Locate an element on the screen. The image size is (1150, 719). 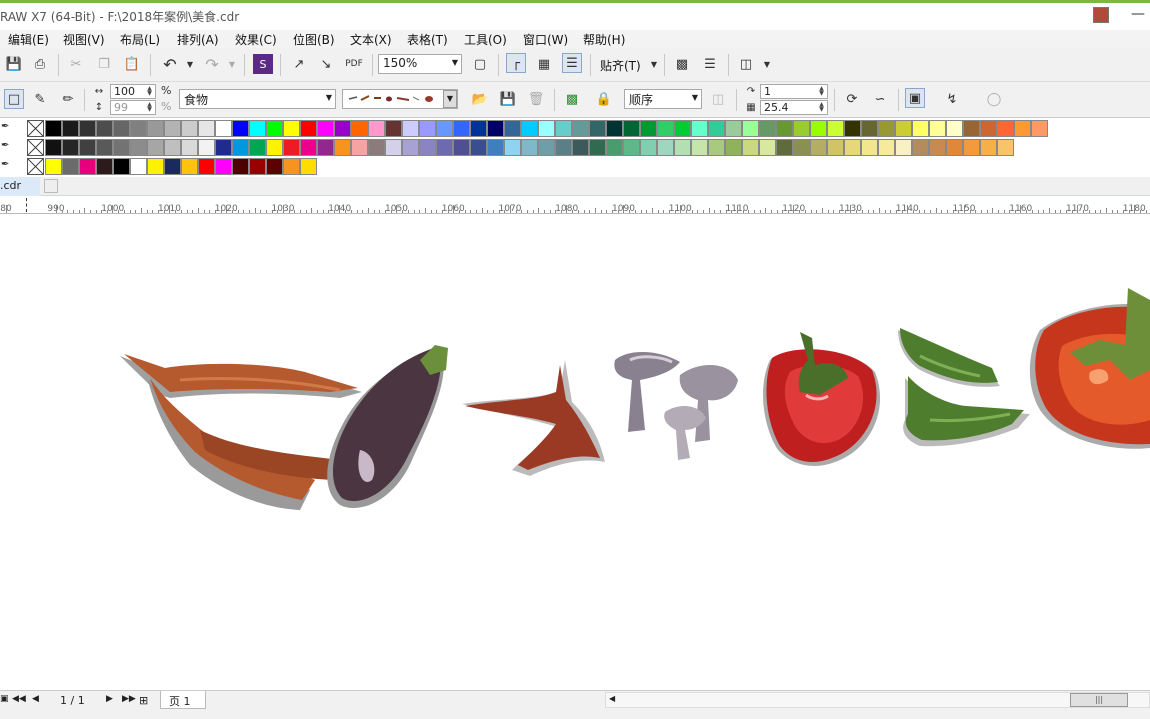
rulers-toggle-icon: ┌ is located at coordinates (516, 63).